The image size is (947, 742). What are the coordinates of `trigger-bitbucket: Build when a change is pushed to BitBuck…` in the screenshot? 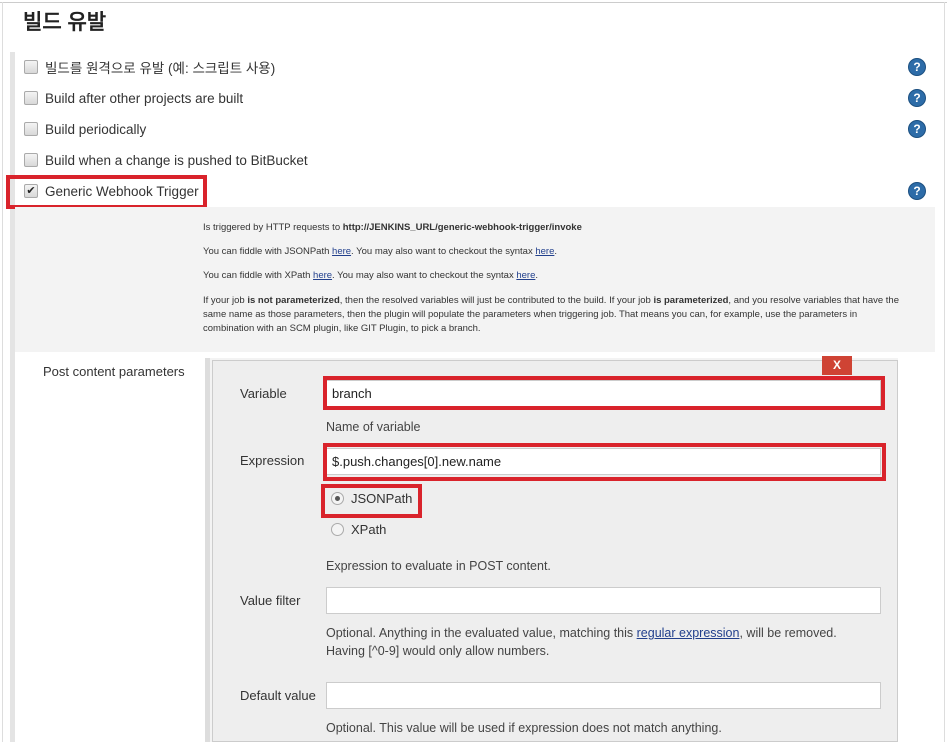 It's located at (166, 160).